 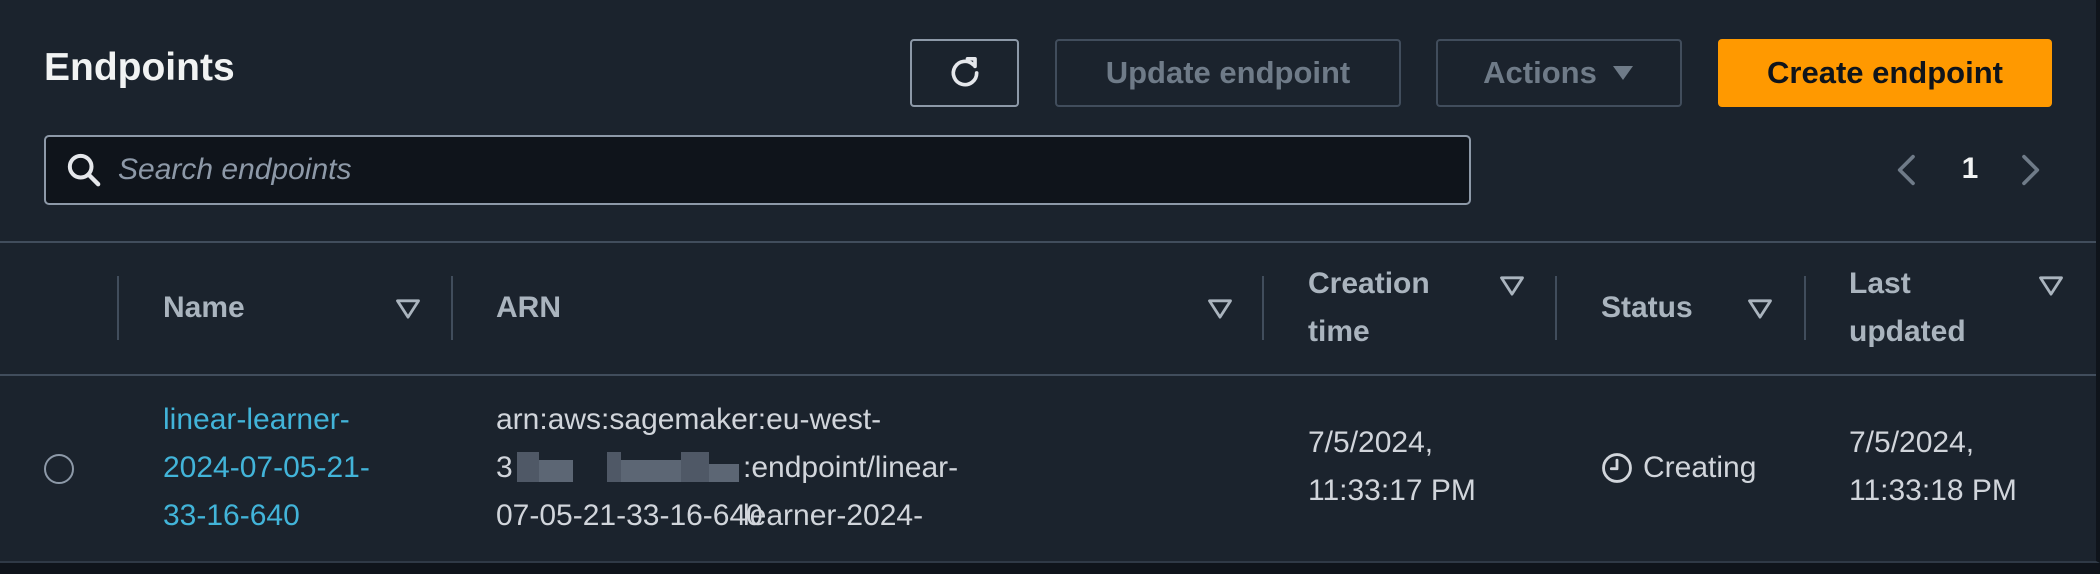 What do you see at coordinates (689, 419) in the screenshot?
I see `arn-line: arn:aws:sagemaker:eu-west-` at bounding box center [689, 419].